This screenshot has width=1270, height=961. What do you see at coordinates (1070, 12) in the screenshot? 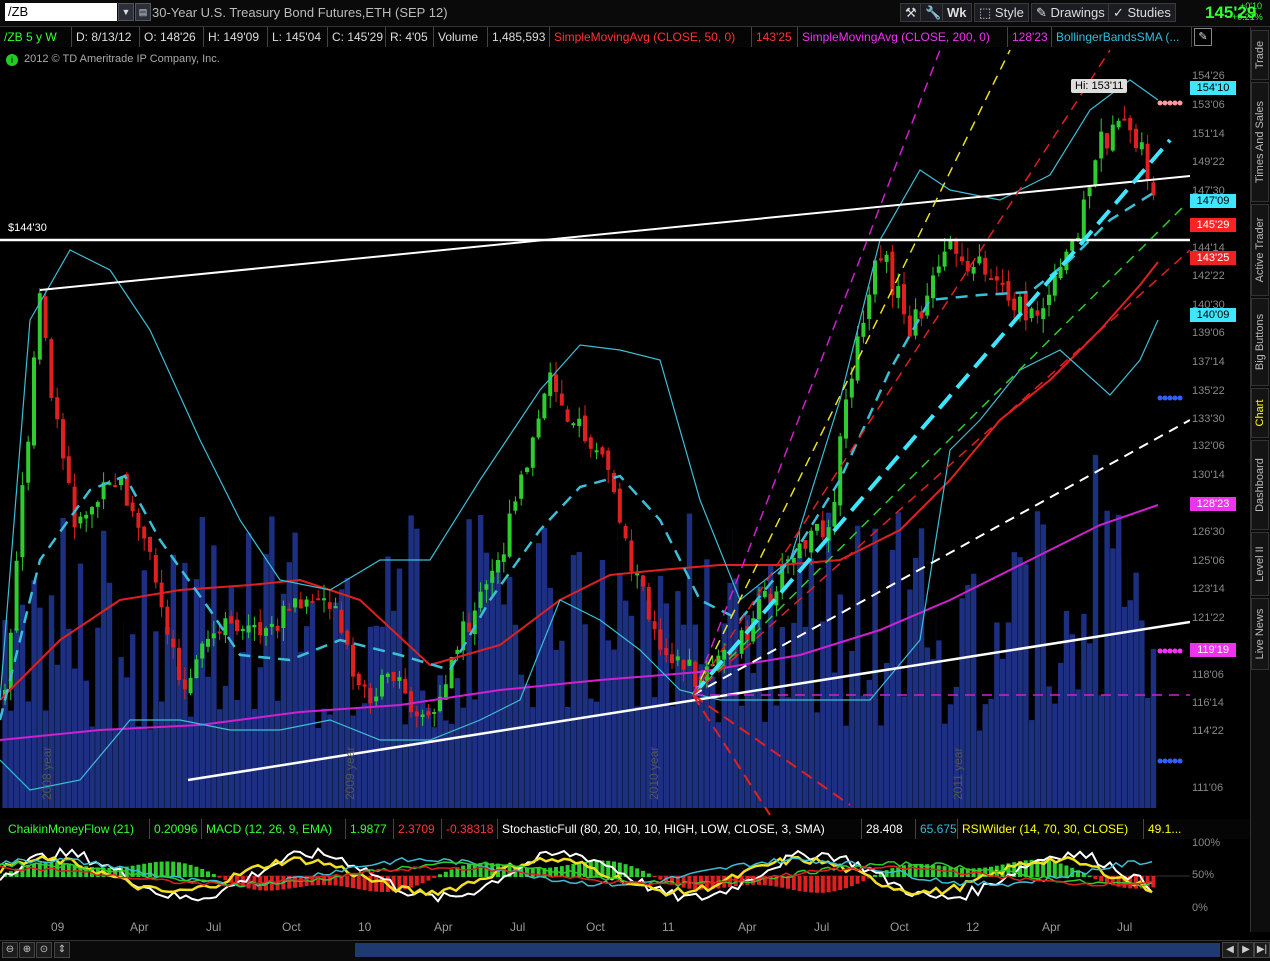
I see `drawings-menu-button: ✎ Drawings` at bounding box center [1070, 12].